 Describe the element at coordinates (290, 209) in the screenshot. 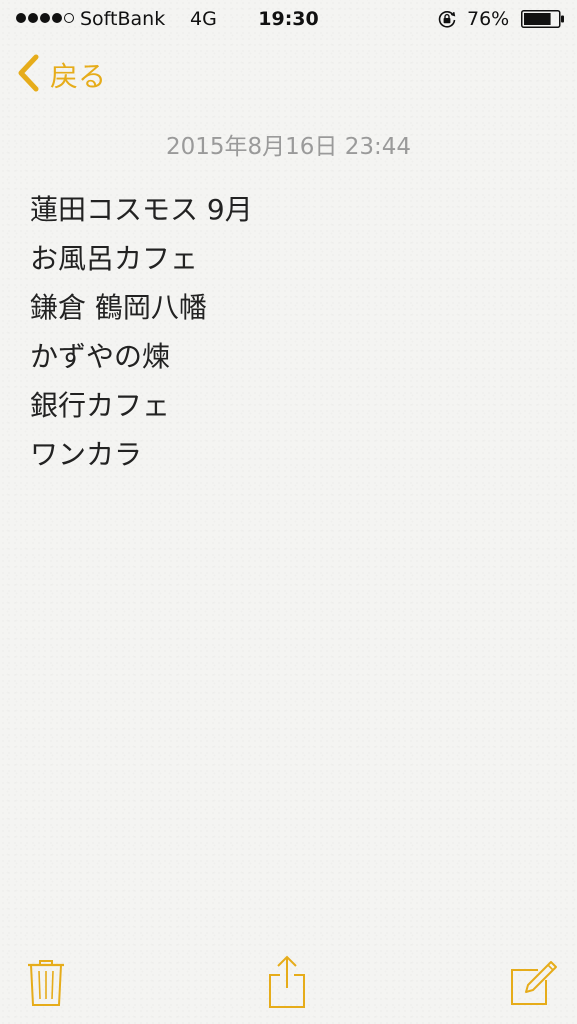

I see `note-line: 蓮田コスモス 9月` at that location.